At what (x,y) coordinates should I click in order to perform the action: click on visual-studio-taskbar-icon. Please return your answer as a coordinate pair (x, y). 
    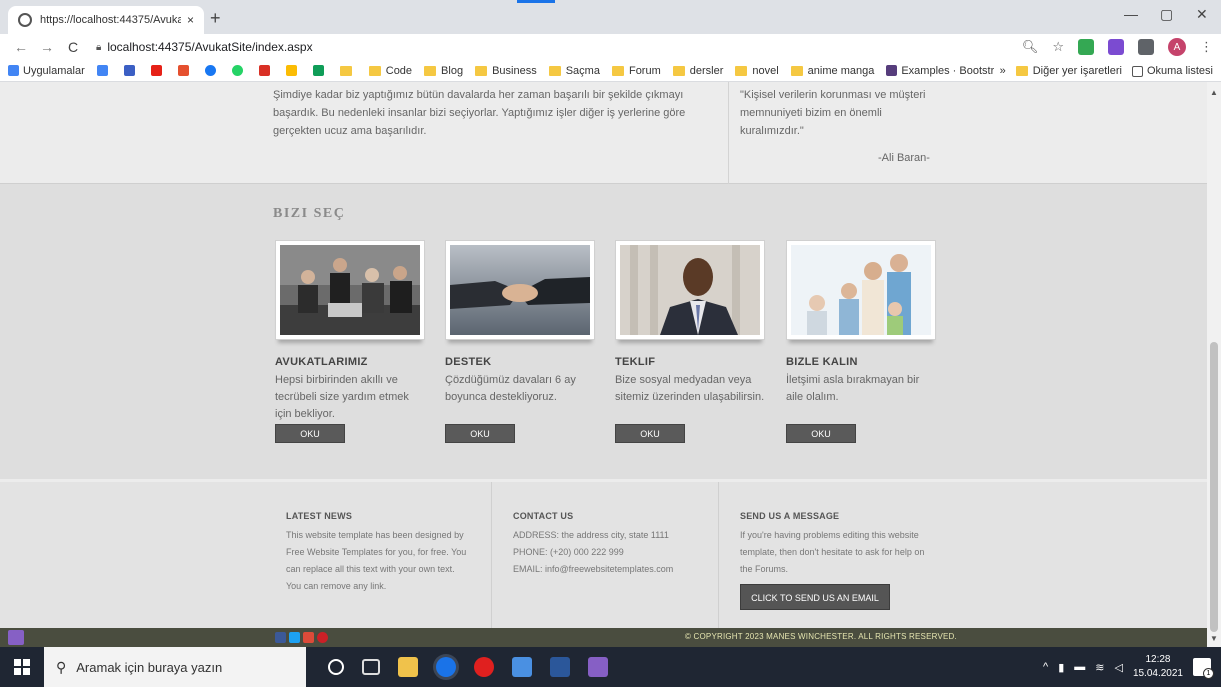
    Looking at the image, I should click on (598, 667).